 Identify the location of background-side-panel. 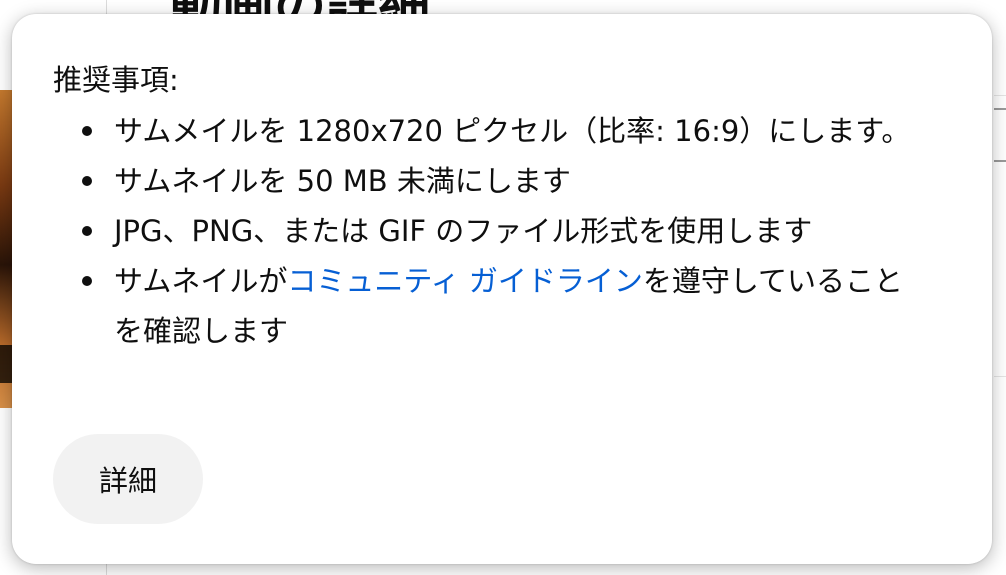
(1000, 236).